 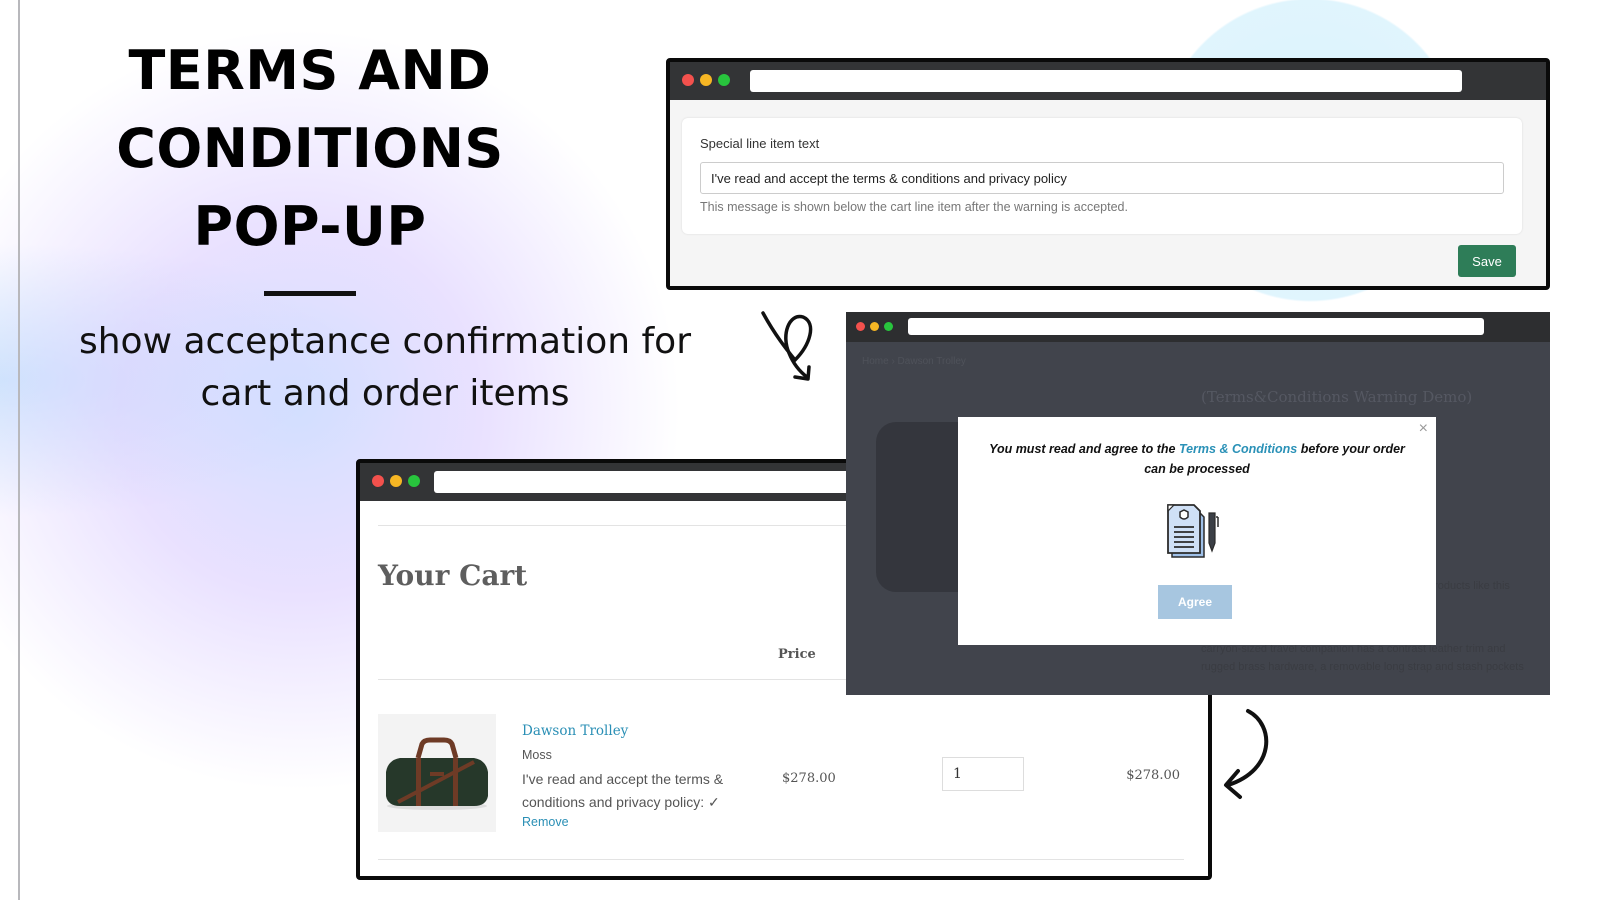 I want to click on close-icon: ×, so click(x=1423, y=429).